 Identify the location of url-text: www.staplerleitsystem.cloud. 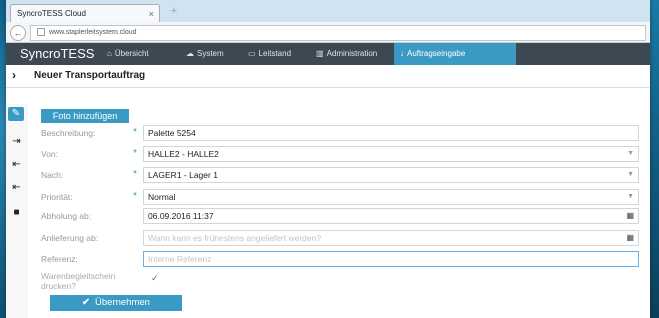
(93, 32).